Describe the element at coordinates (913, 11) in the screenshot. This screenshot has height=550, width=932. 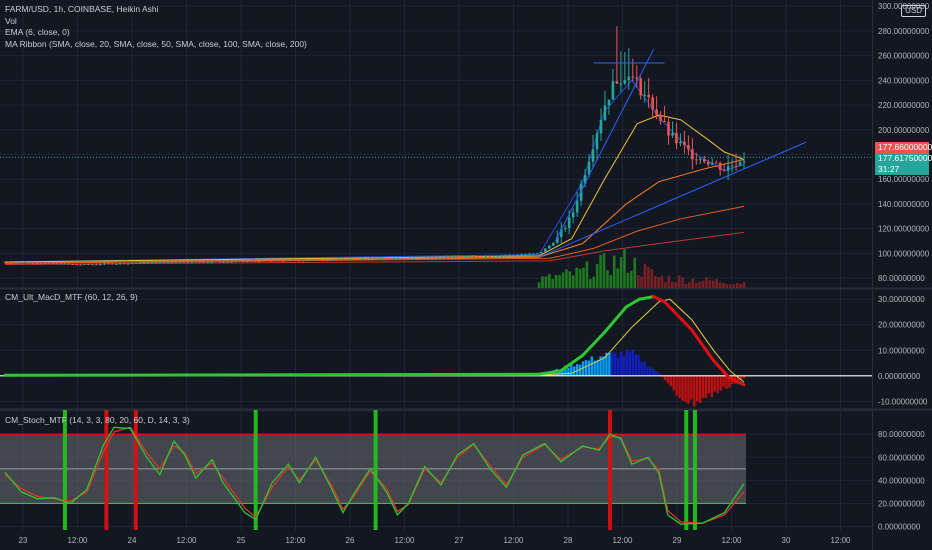
I see `currency-button: USD` at that location.